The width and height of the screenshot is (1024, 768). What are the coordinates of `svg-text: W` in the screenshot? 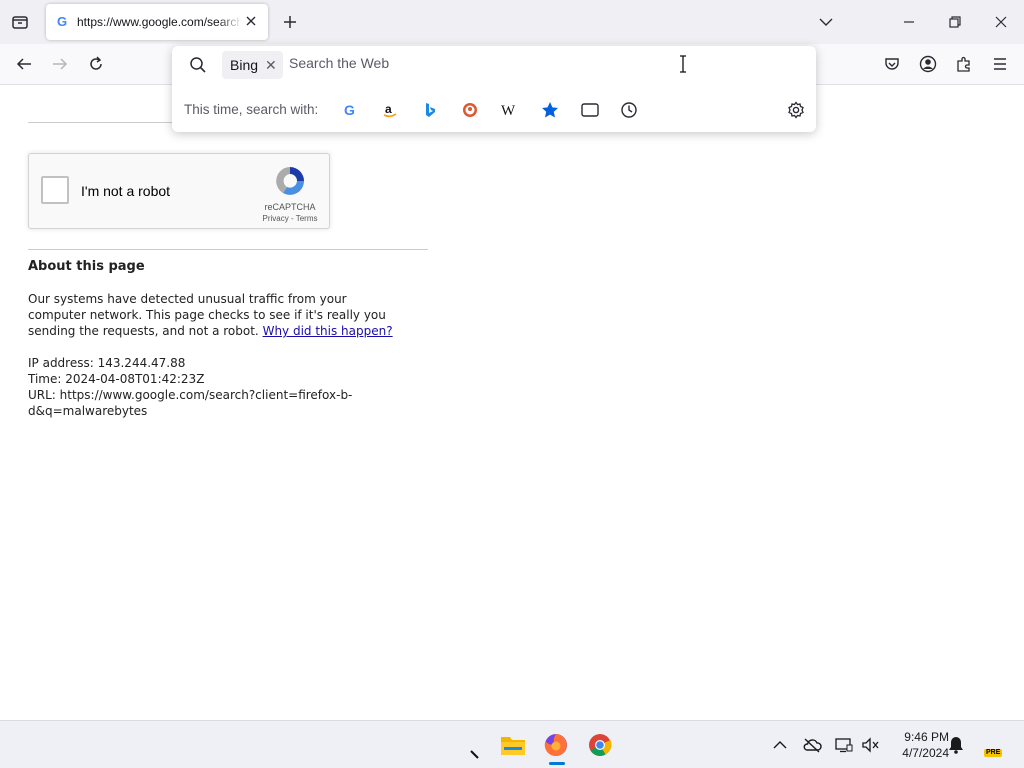 It's located at (508, 110).